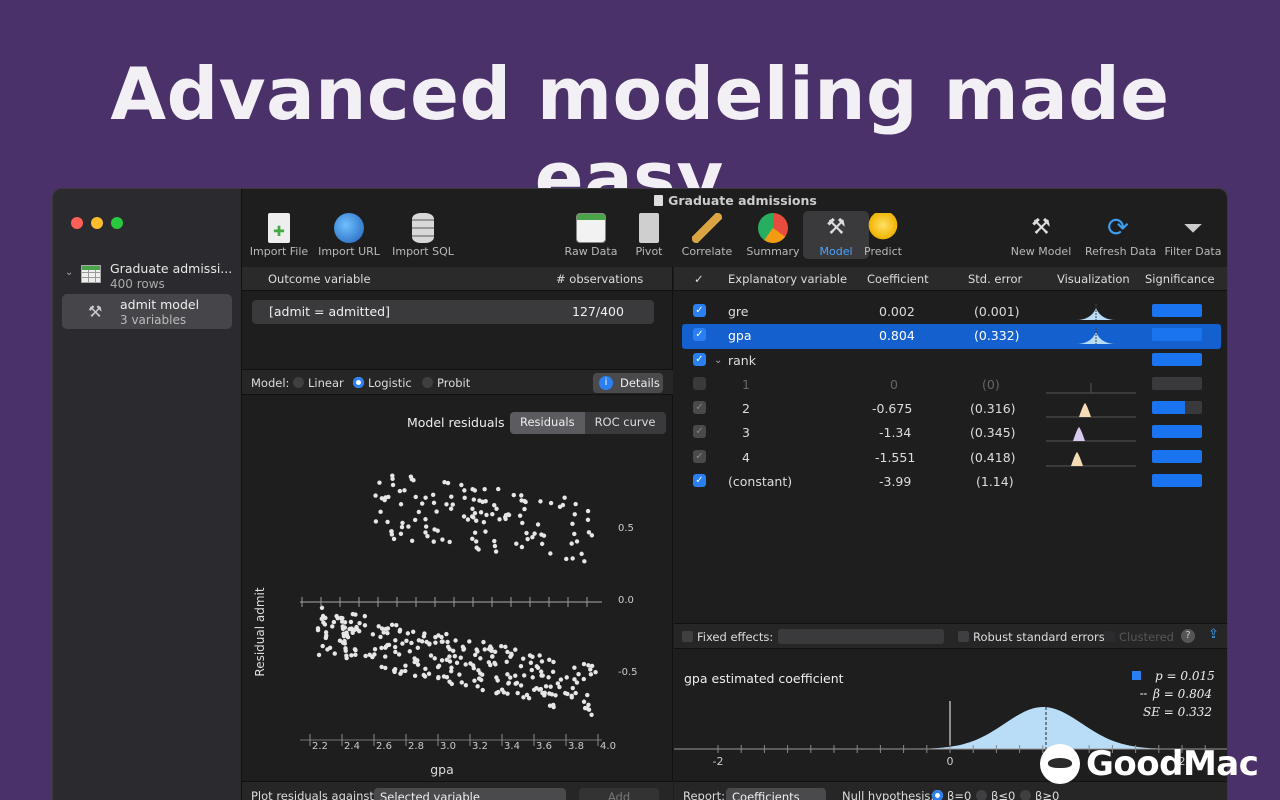  I want to click on radio-logistic: Logistic, so click(382, 383).